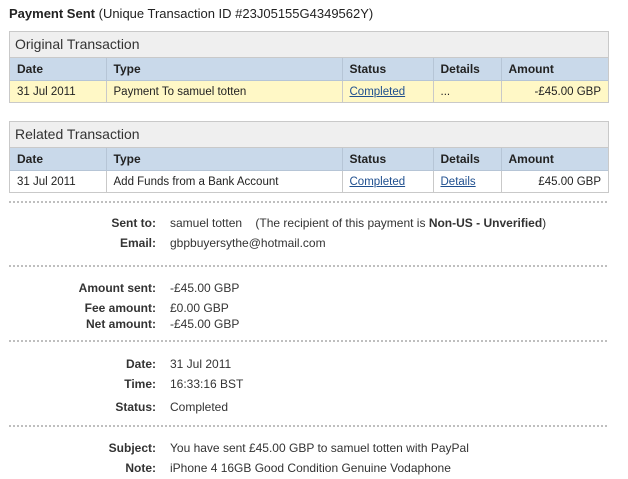 This screenshot has width=628, height=479. I want to click on related-transaction-title: Related Transaction, so click(309, 135).